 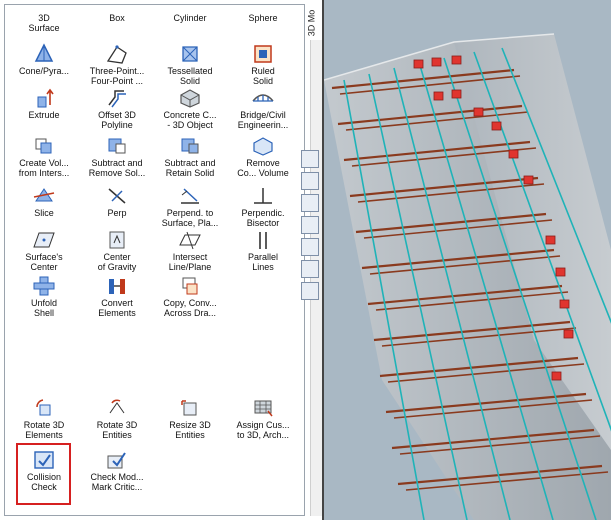 I want to click on unfold-icon, so click(x=44, y=286).